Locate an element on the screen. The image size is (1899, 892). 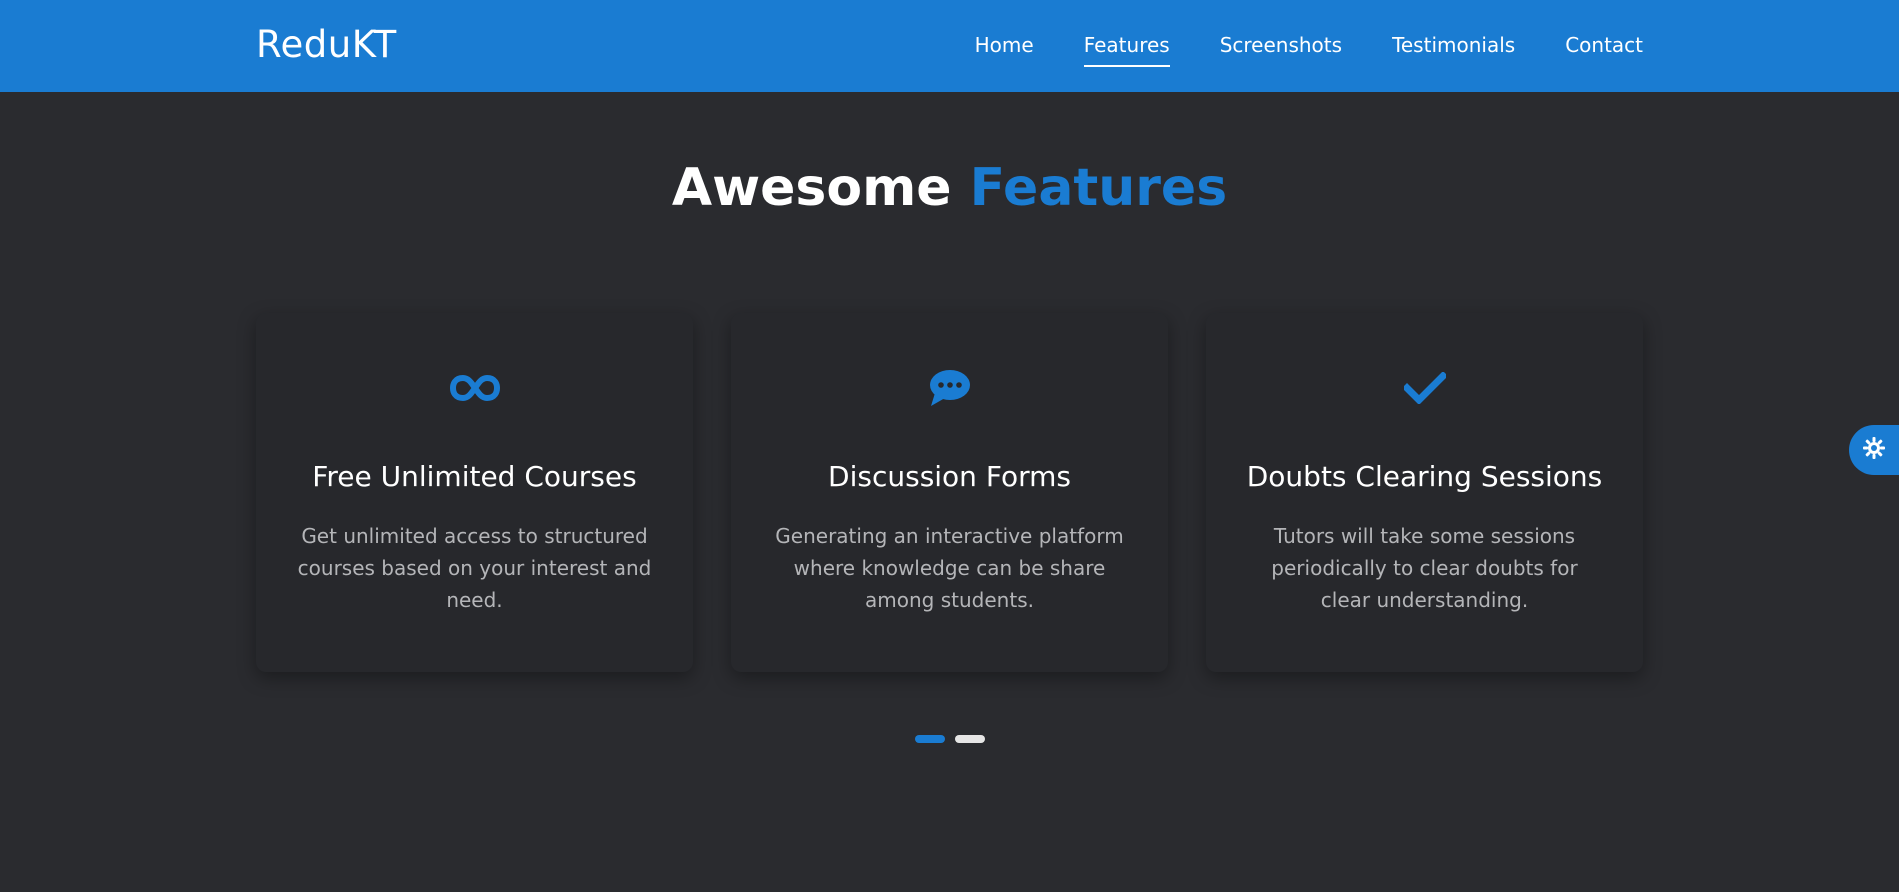
section-title-part2: Features is located at coordinates (1098, 188).